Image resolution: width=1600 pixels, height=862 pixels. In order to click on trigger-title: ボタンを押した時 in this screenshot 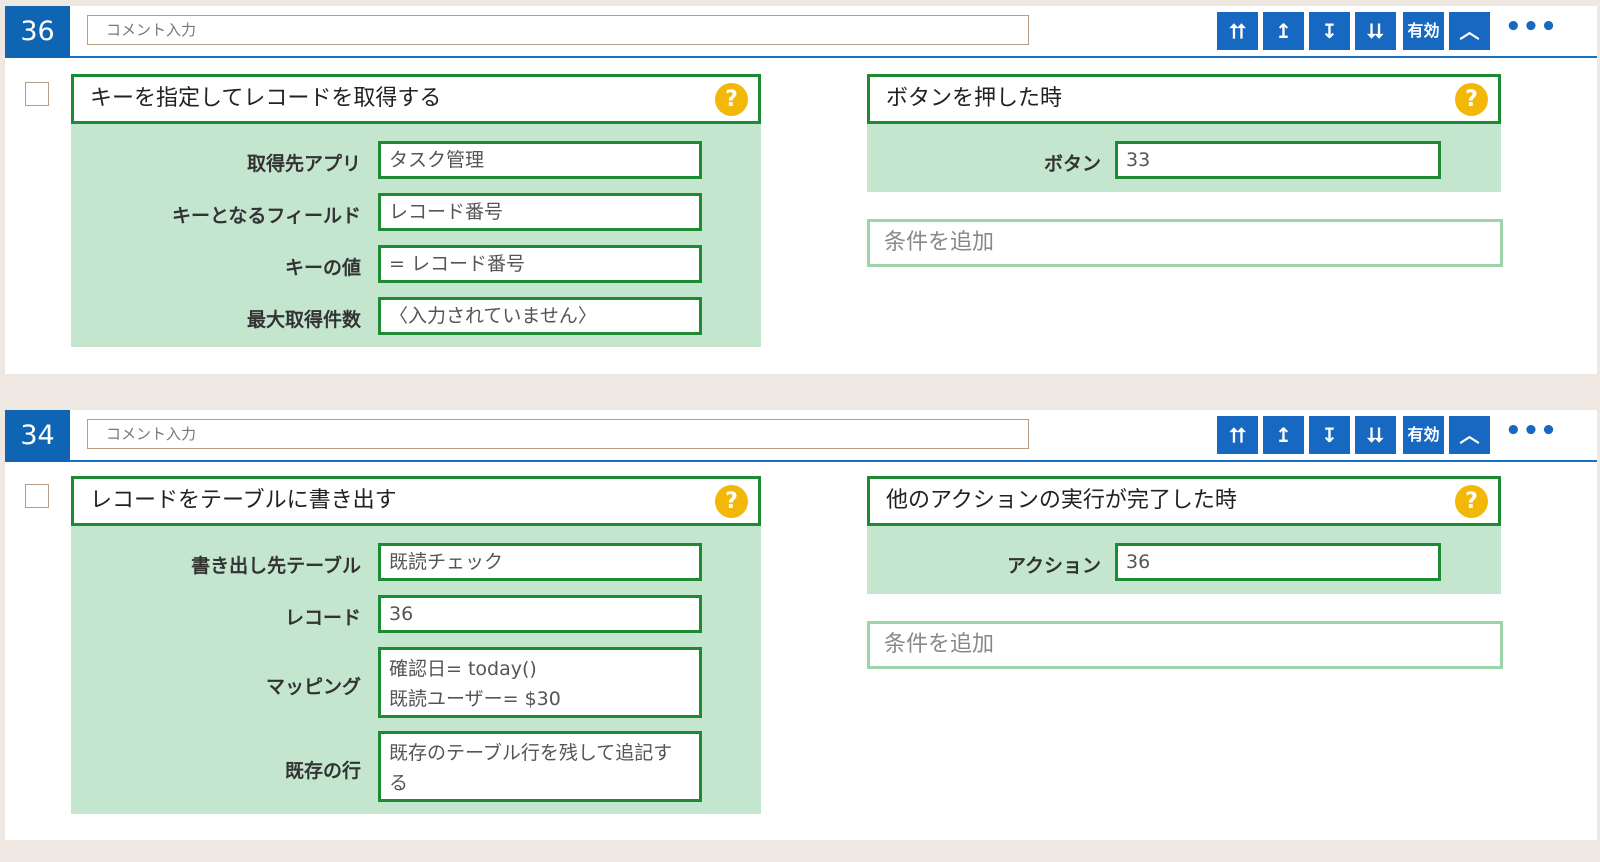, I will do `click(974, 98)`.